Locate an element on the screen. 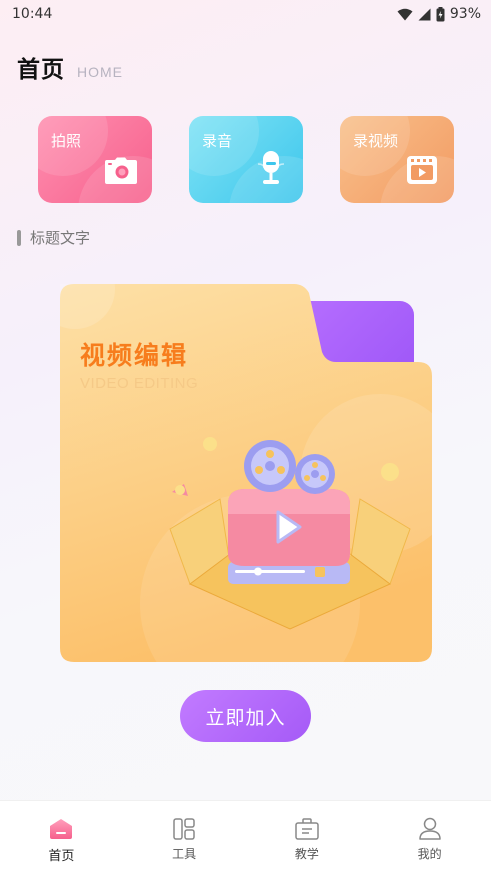 This screenshot has height=873, width=491. section-indicator is located at coordinates (19, 237).